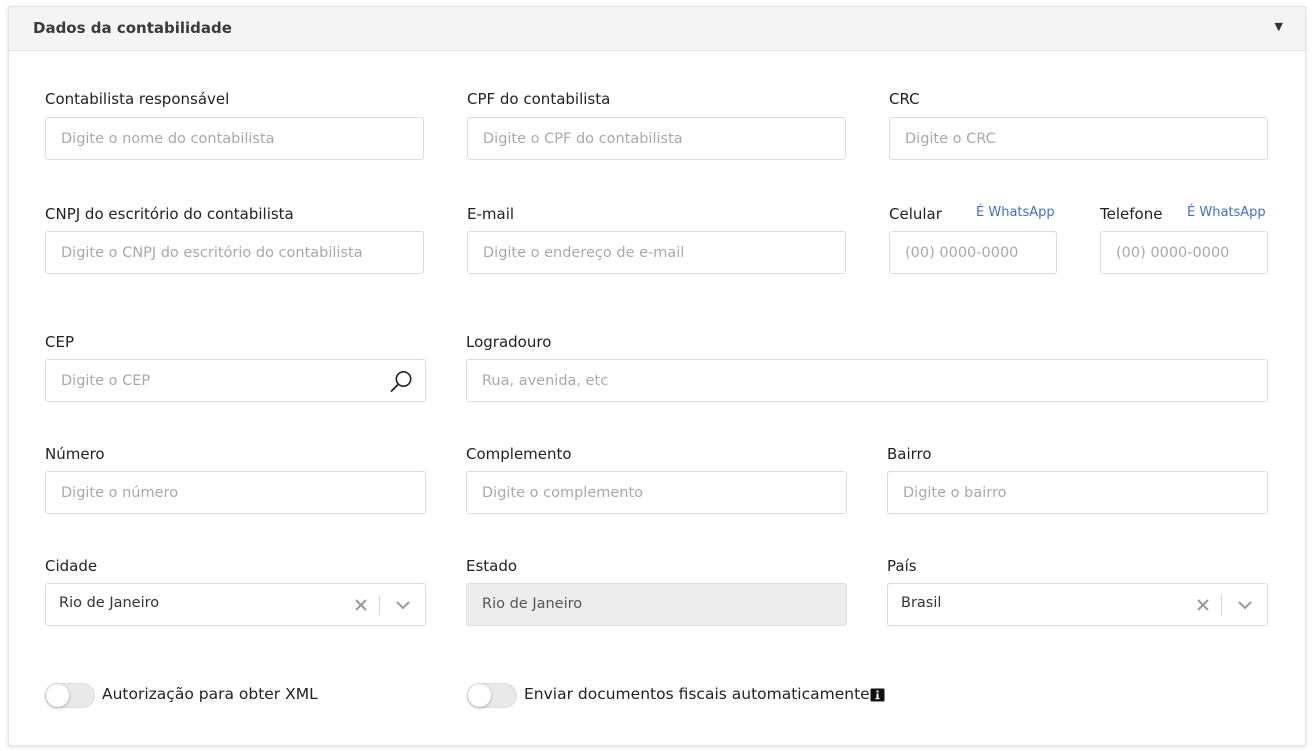  What do you see at coordinates (915, 214) in the screenshot?
I see `celular-label: Celular` at bounding box center [915, 214].